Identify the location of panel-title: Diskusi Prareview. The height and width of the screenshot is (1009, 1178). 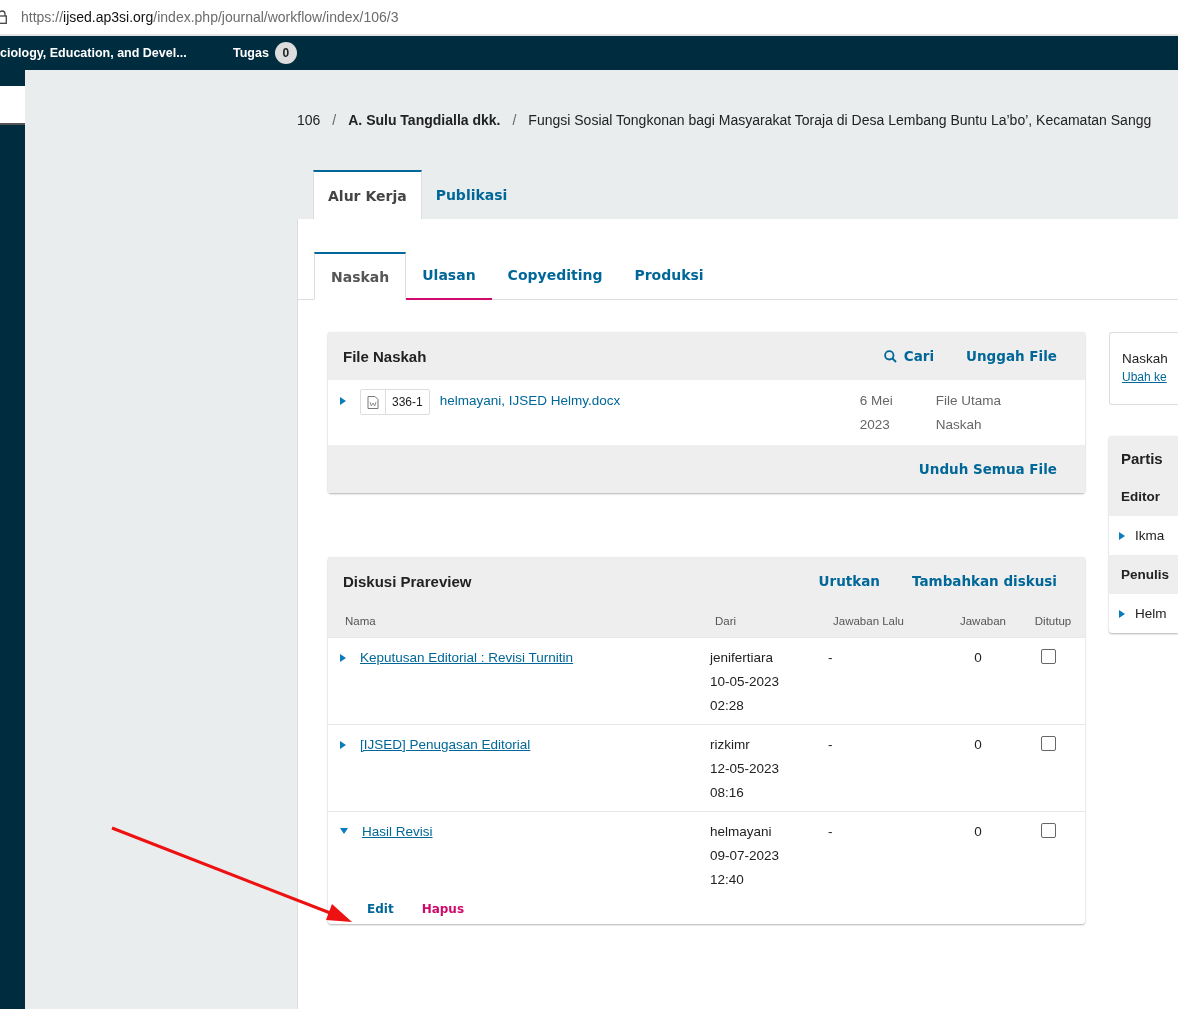
(407, 581).